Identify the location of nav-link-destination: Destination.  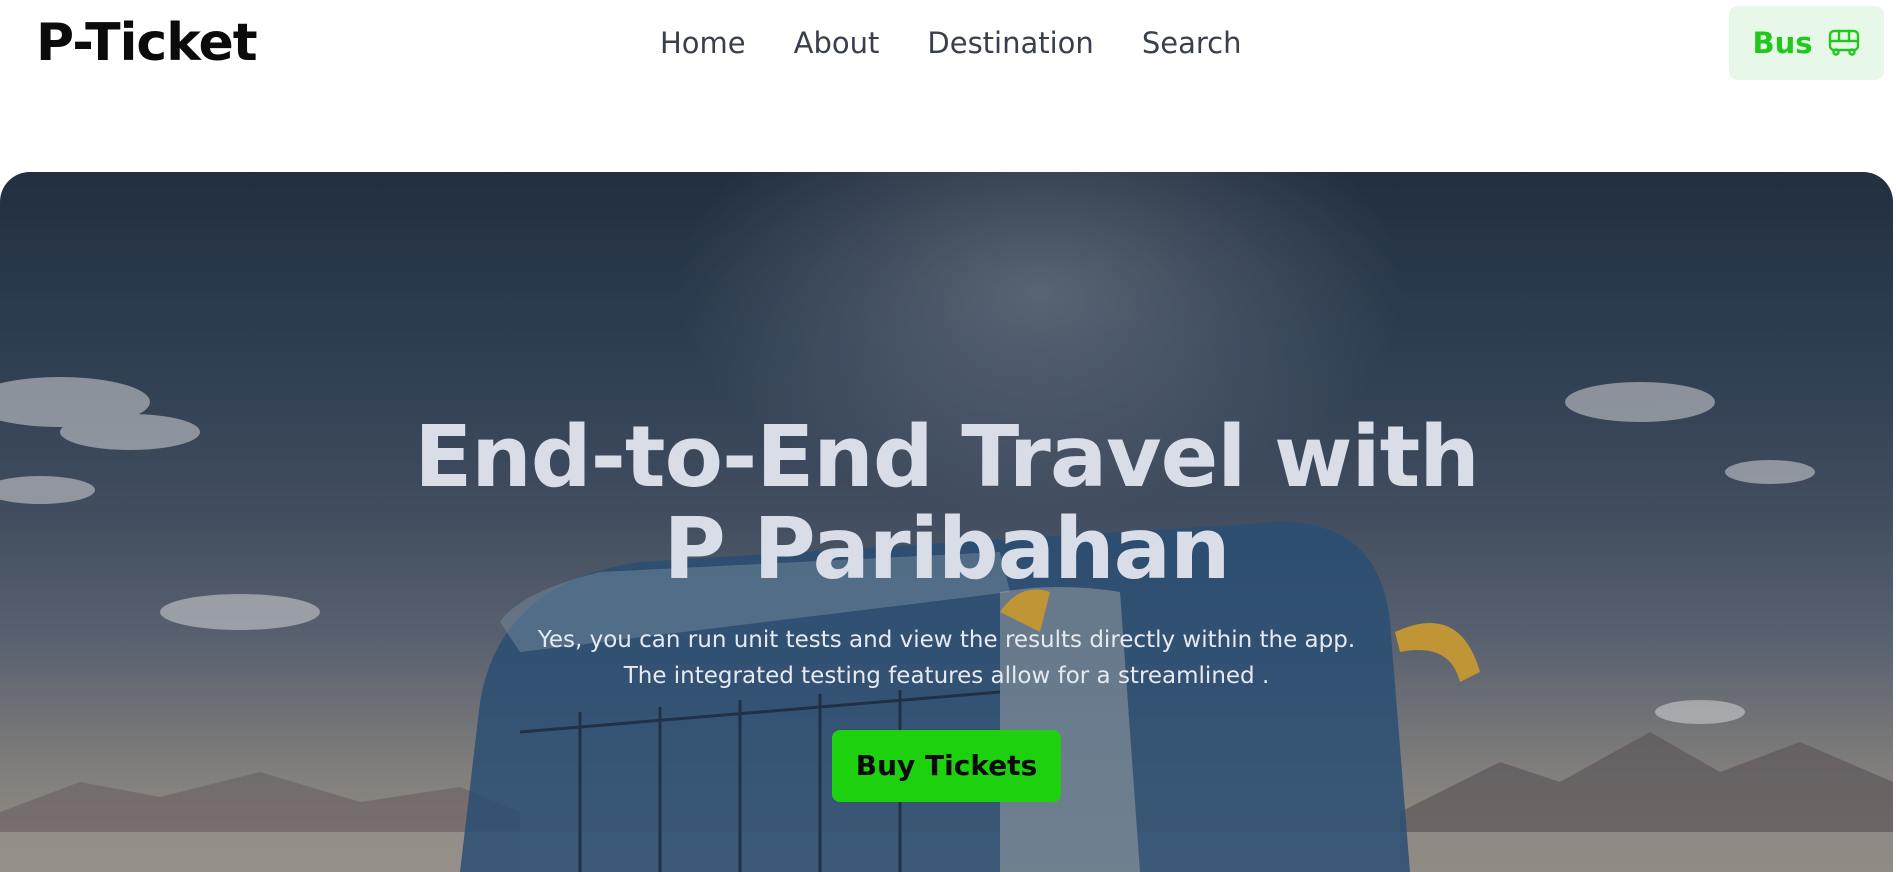
(1010, 43).